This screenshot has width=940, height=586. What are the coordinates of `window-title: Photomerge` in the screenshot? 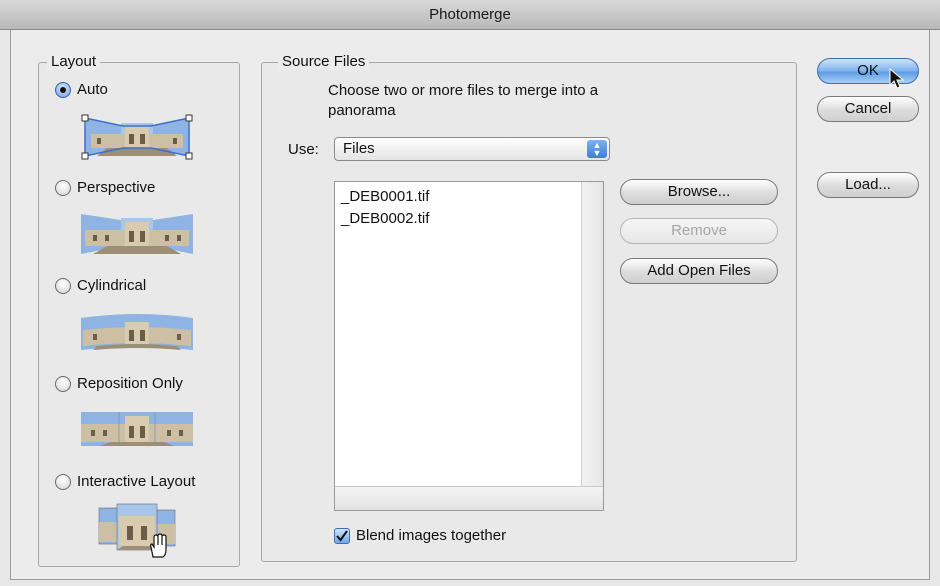 It's located at (470, 15).